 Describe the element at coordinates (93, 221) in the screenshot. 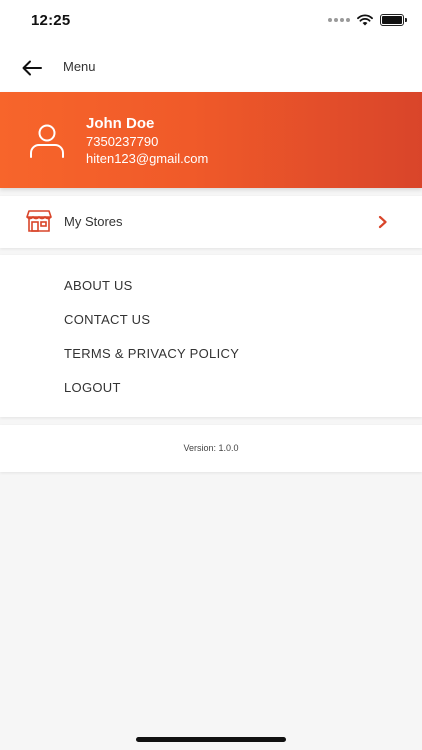

I see `my-stores-label: My Stores` at that location.